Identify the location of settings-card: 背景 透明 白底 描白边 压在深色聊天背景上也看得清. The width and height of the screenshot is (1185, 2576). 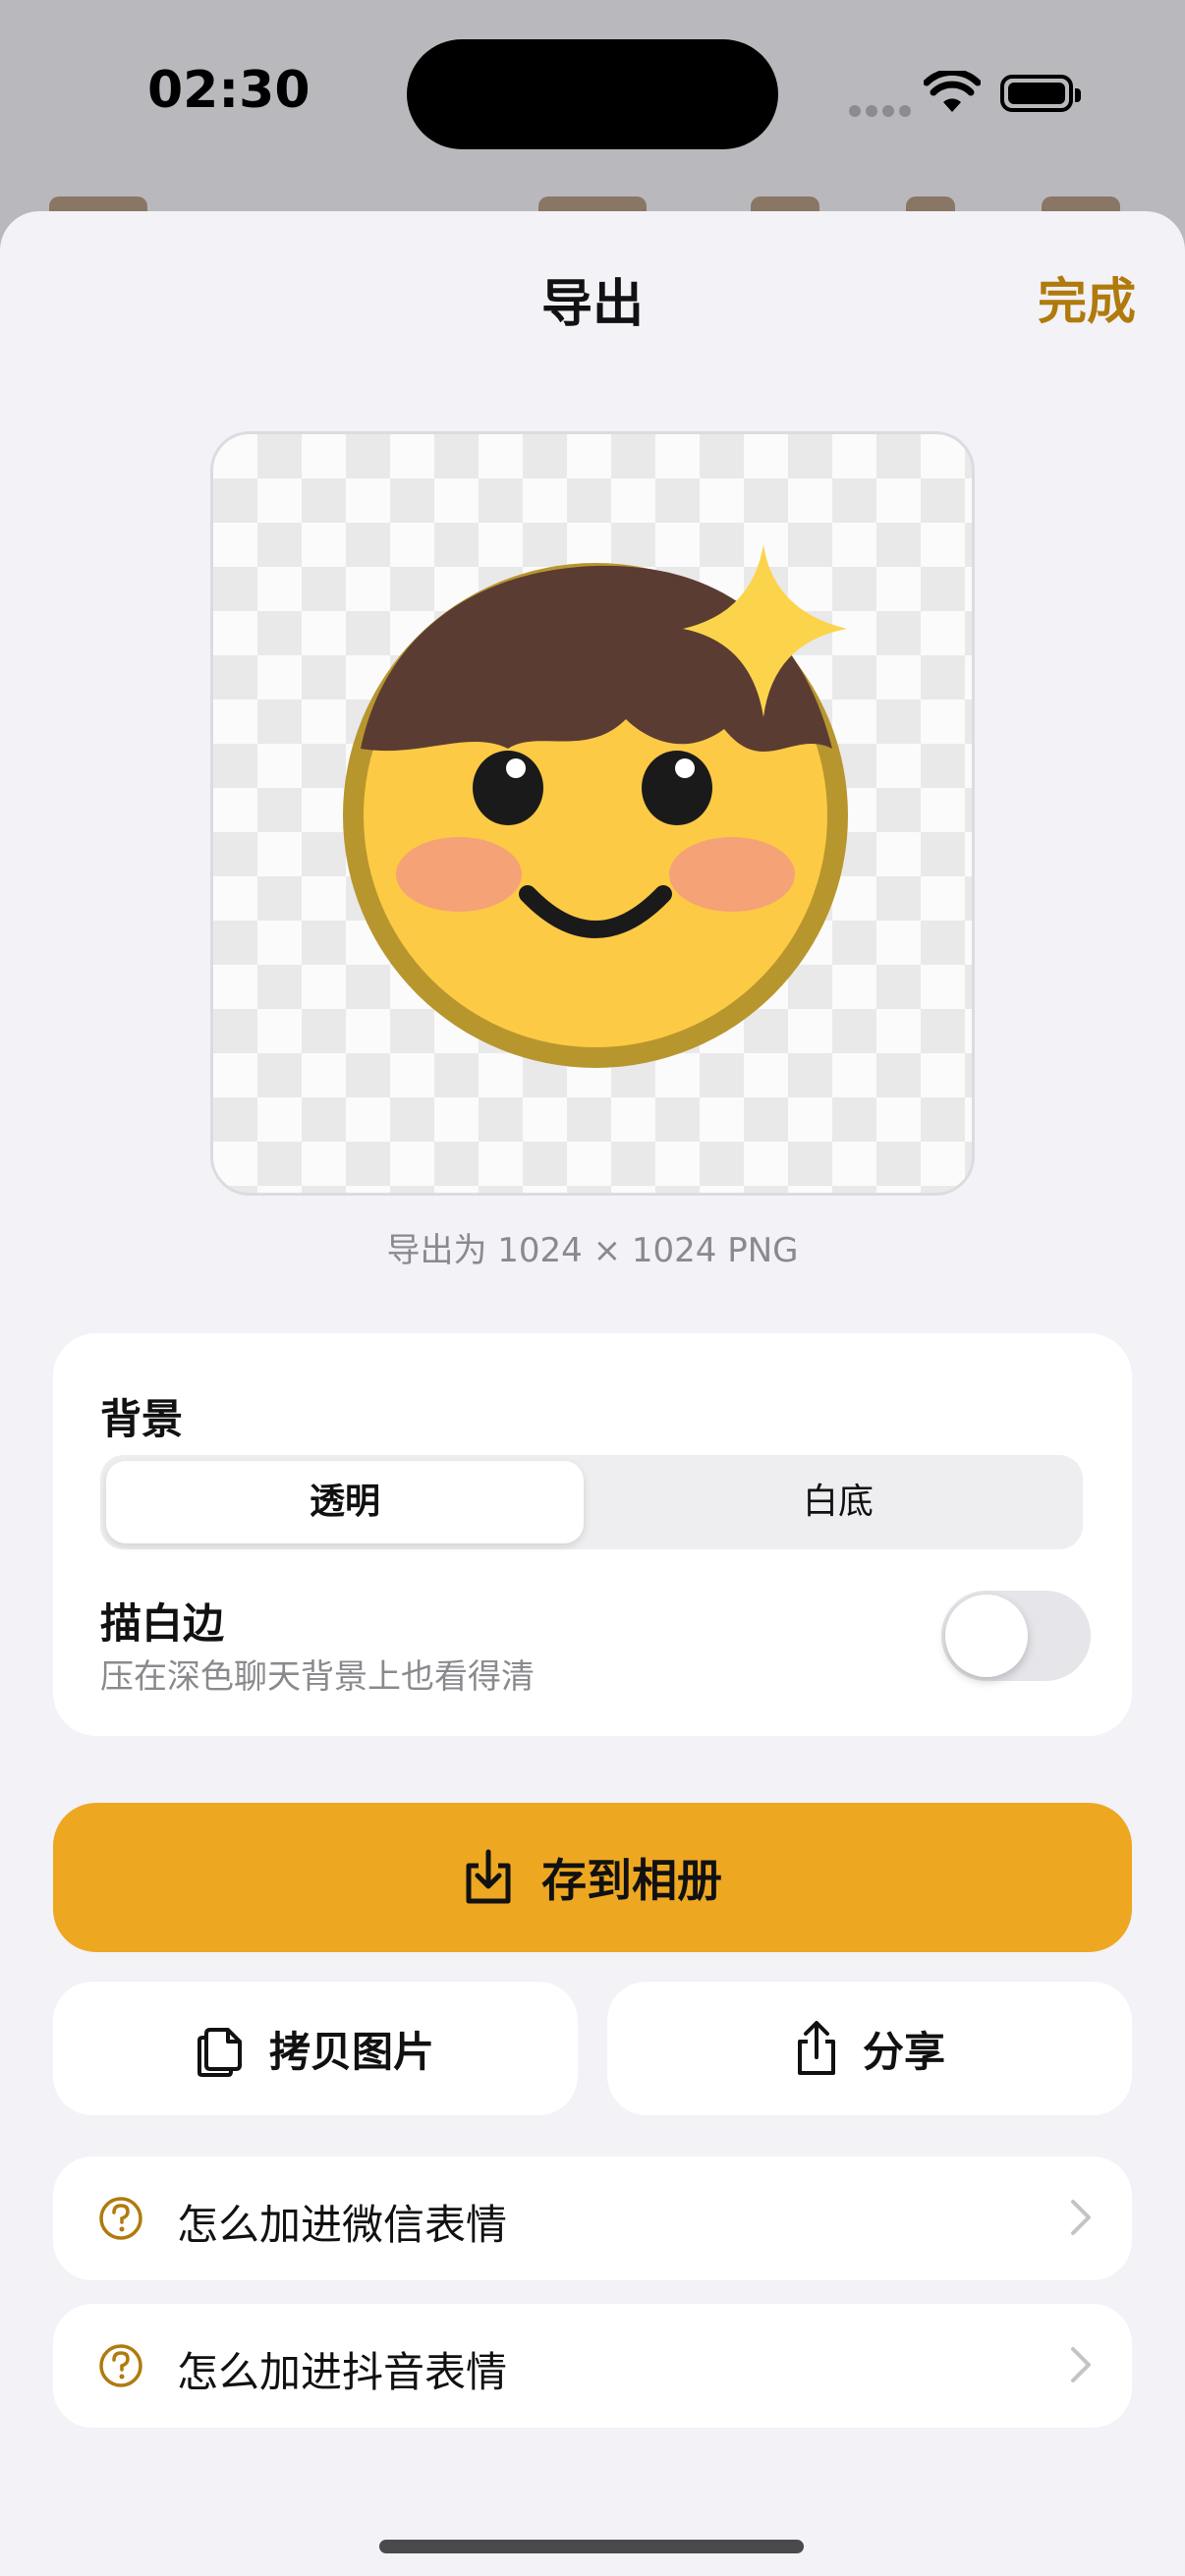
(592, 1534).